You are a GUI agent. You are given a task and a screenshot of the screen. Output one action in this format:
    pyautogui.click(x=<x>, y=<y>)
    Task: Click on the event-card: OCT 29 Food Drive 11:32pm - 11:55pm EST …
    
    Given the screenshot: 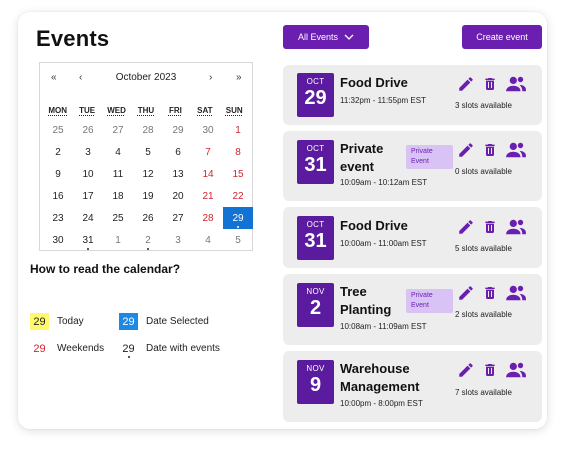 What is the action you would take?
    pyautogui.click(x=412, y=95)
    